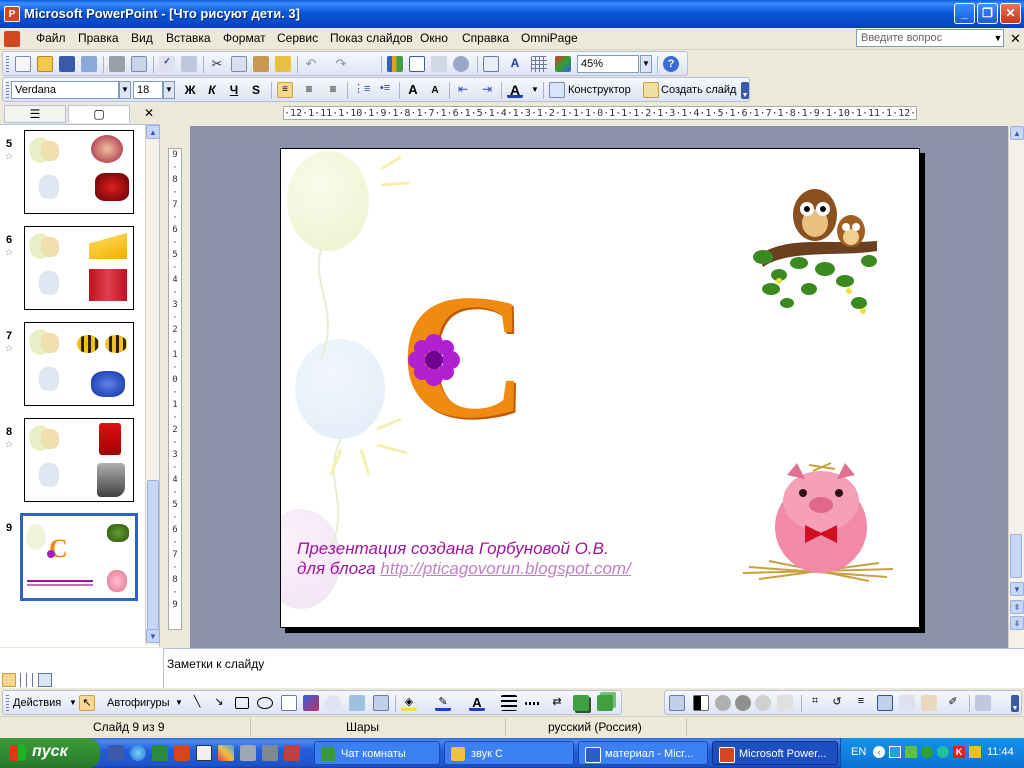 The height and width of the screenshot is (768, 1024). I want to click on line-style-icon, so click(509, 703).